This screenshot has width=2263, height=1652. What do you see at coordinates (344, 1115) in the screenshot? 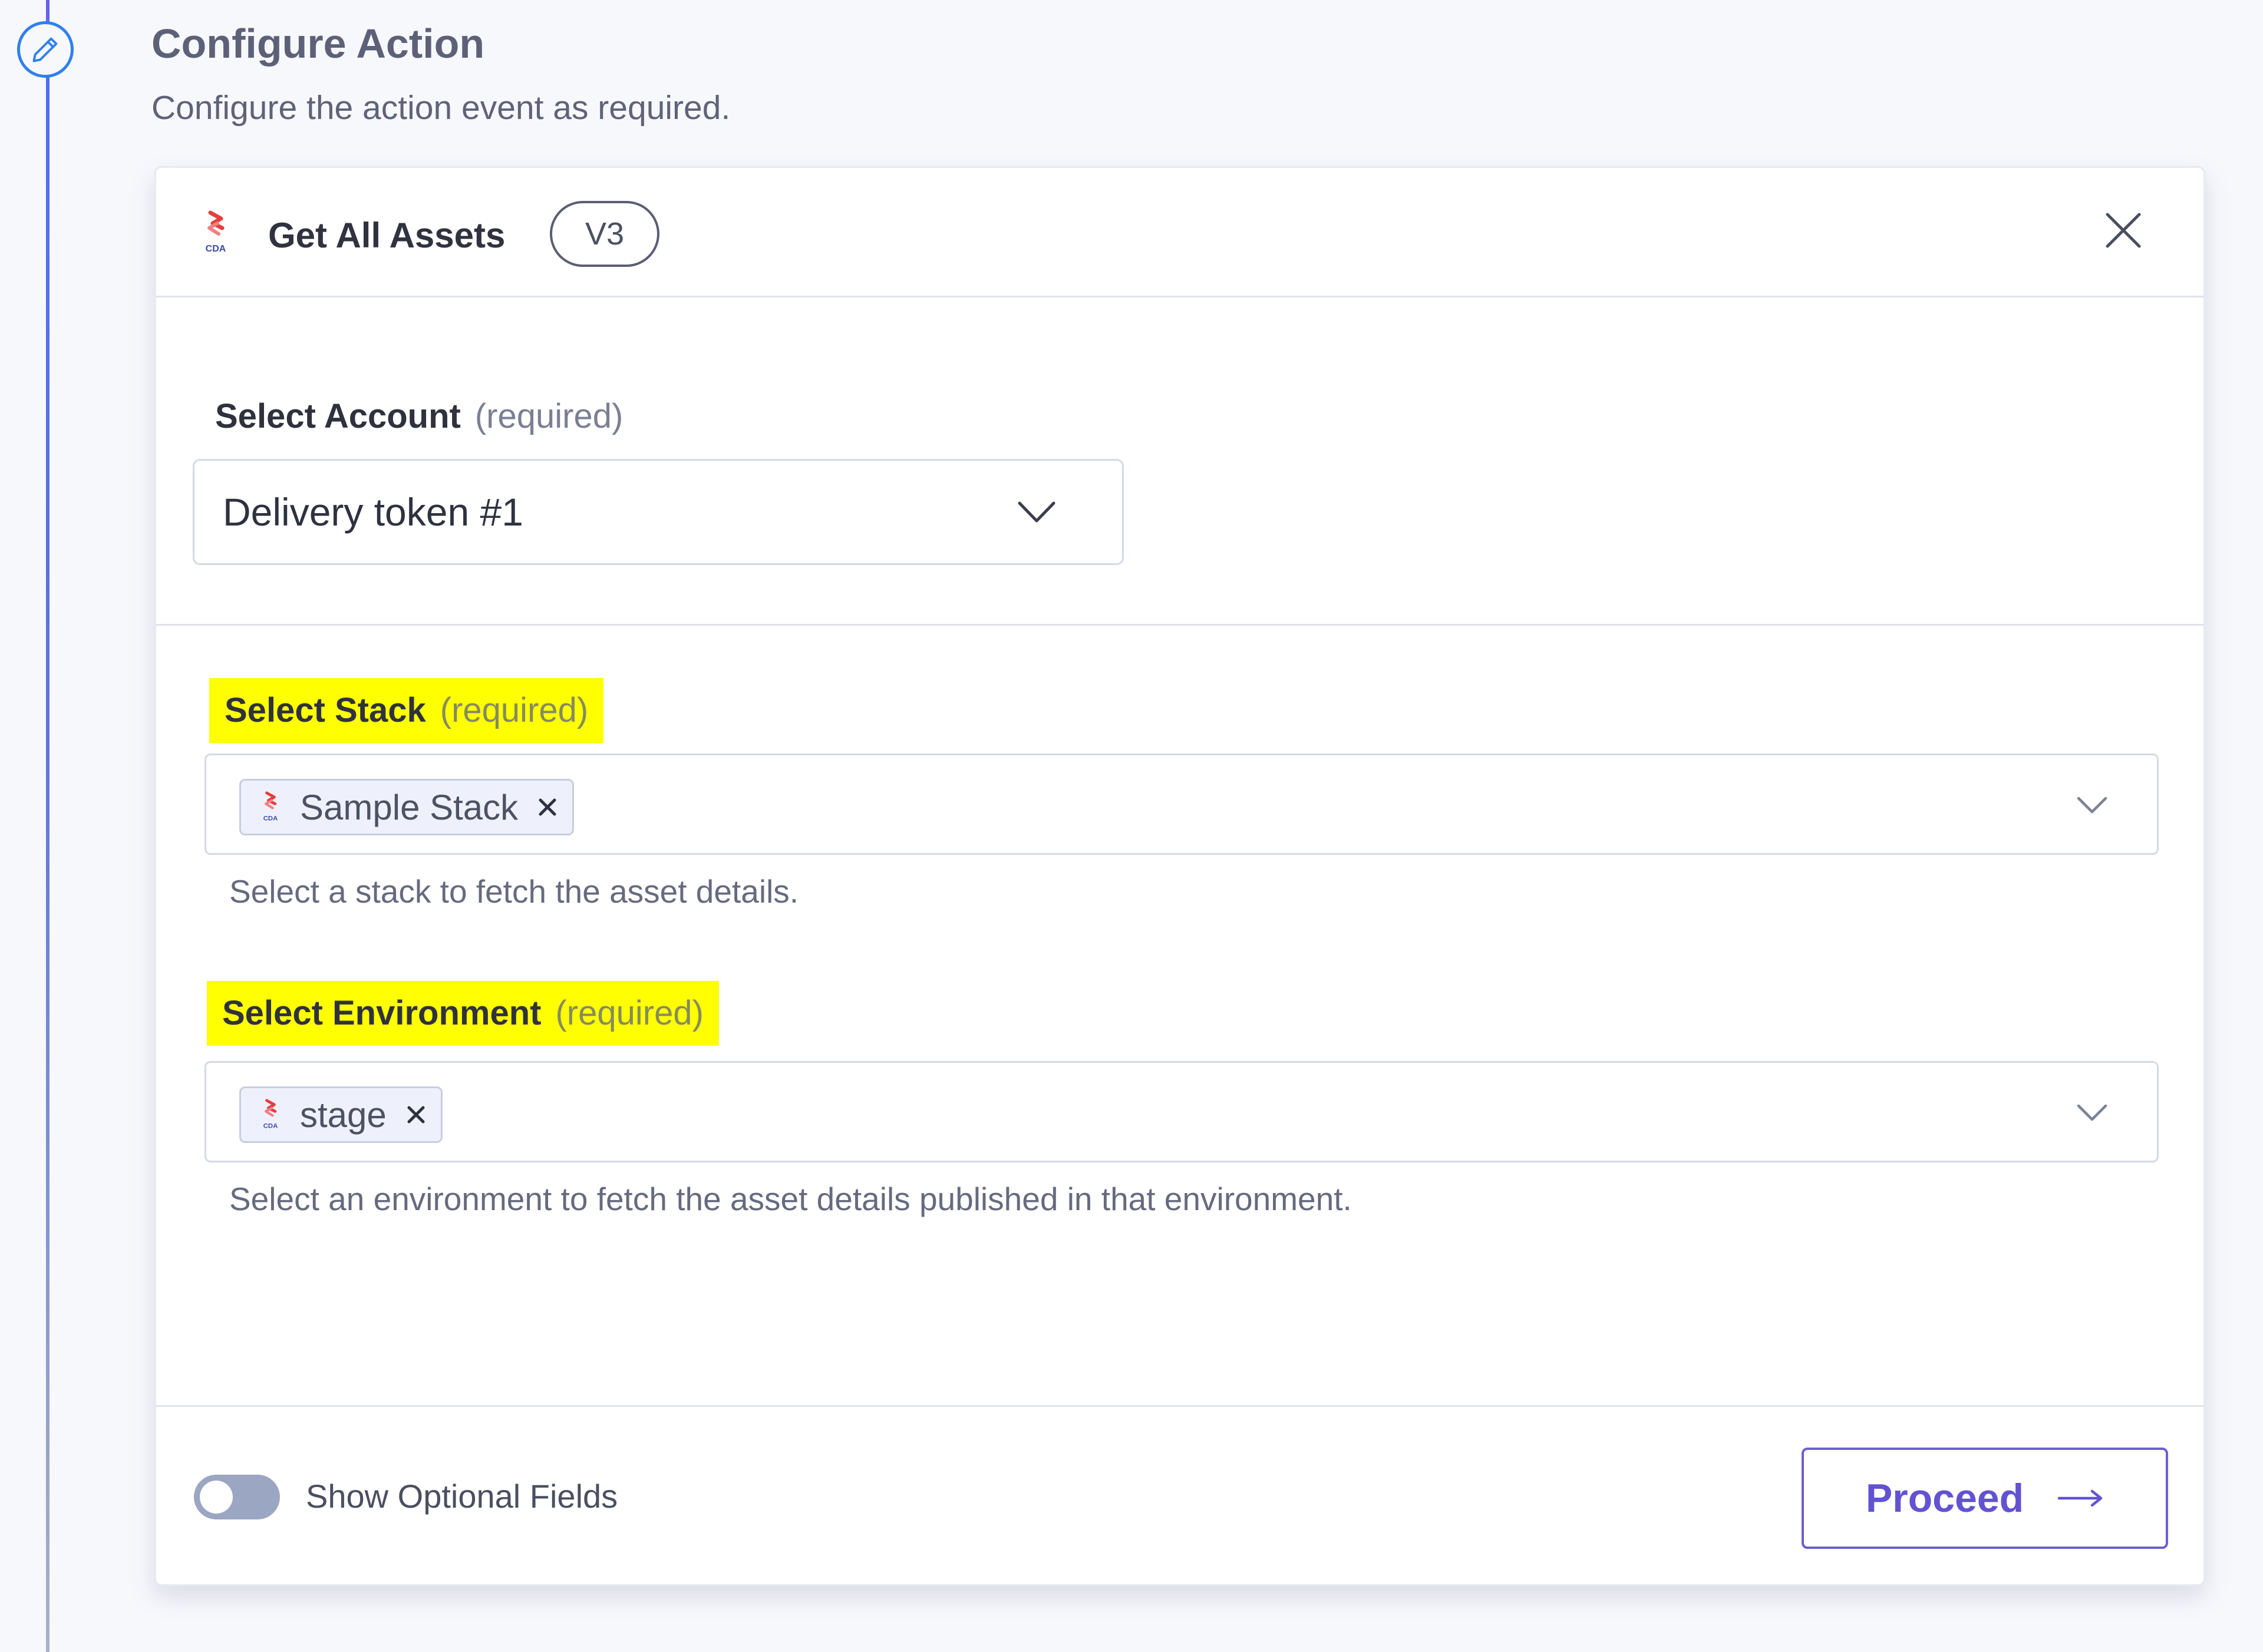
I see `environment-chip-label: stage` at bounding box center [344, 1115].